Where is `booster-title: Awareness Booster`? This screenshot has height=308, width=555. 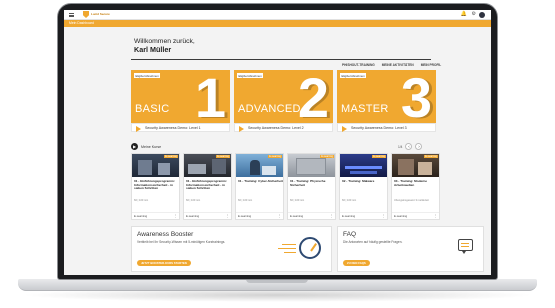 booster-title: Awareness Booster is located at coordinates (165, 234).